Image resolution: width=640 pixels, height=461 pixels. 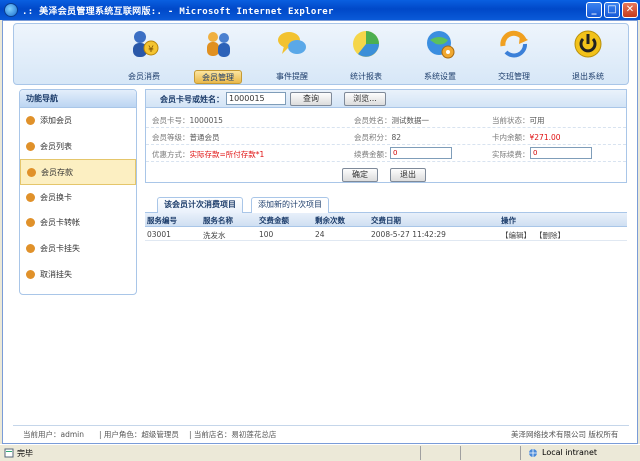 What do you see at coordinates (162, 220) in the screenshot?
I see `col-service-id: 服务编号` at bounding box center [162, 220].